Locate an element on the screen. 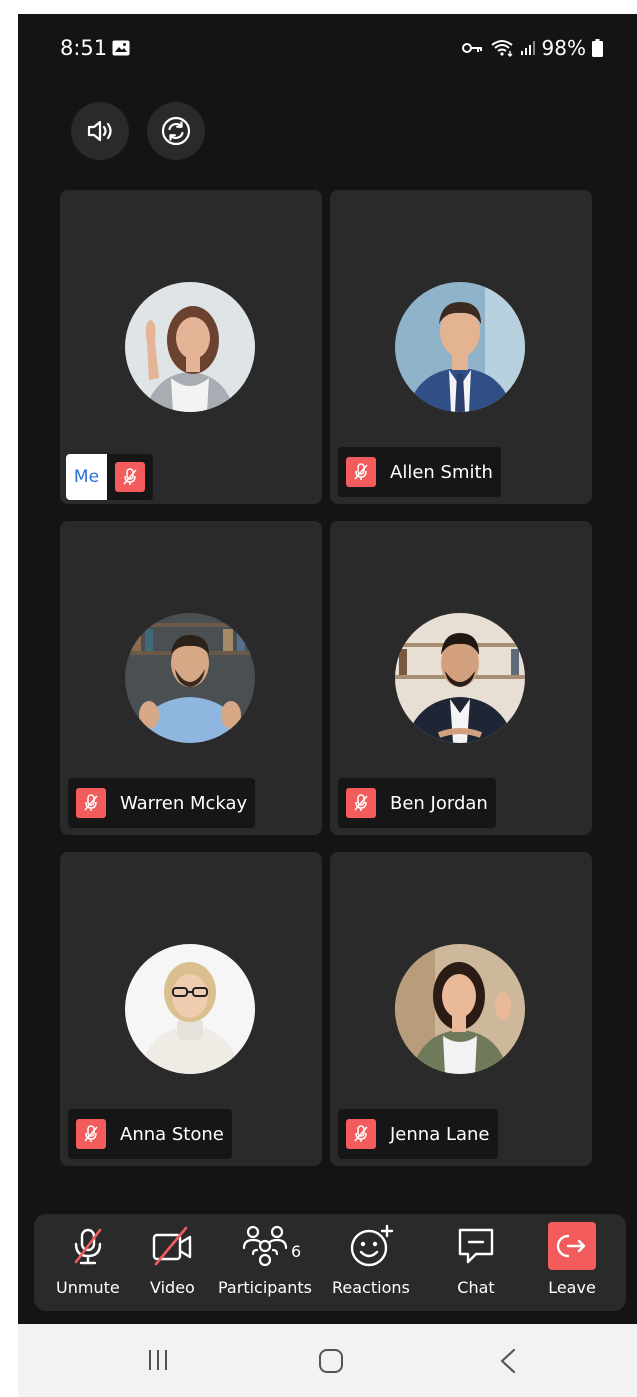 Image resolution: width=637 pixels, height=1397 pixels. wifi-icon is located at coordinates (501, 48).